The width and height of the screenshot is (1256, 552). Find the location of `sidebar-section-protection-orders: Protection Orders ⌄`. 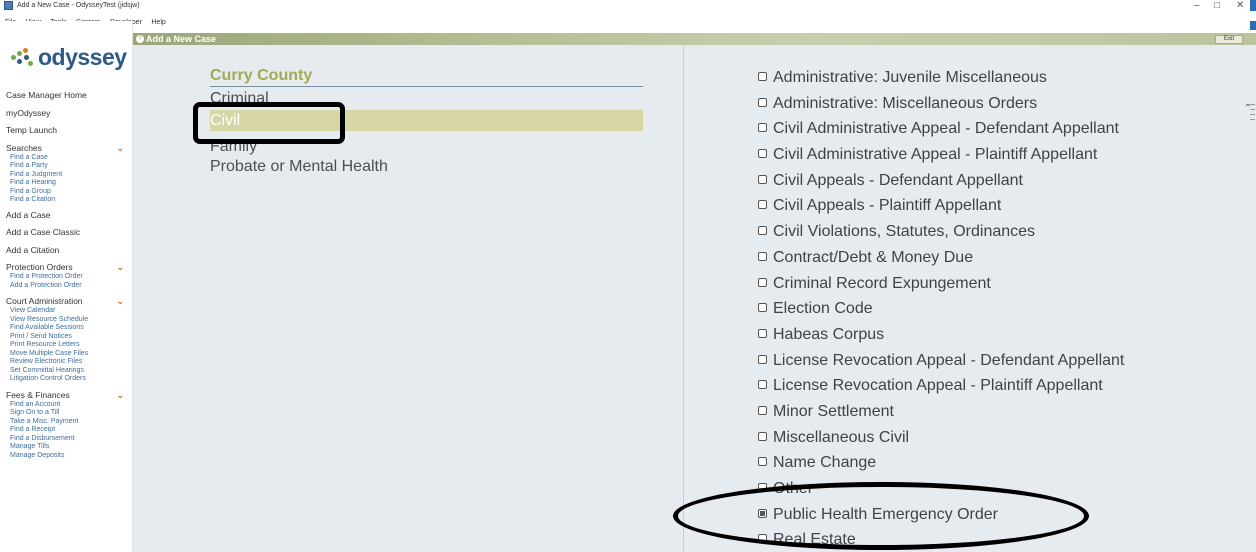

sidebar-section-protection-orders: Protection Orders ⌄ is located at coordinates (67, 267).